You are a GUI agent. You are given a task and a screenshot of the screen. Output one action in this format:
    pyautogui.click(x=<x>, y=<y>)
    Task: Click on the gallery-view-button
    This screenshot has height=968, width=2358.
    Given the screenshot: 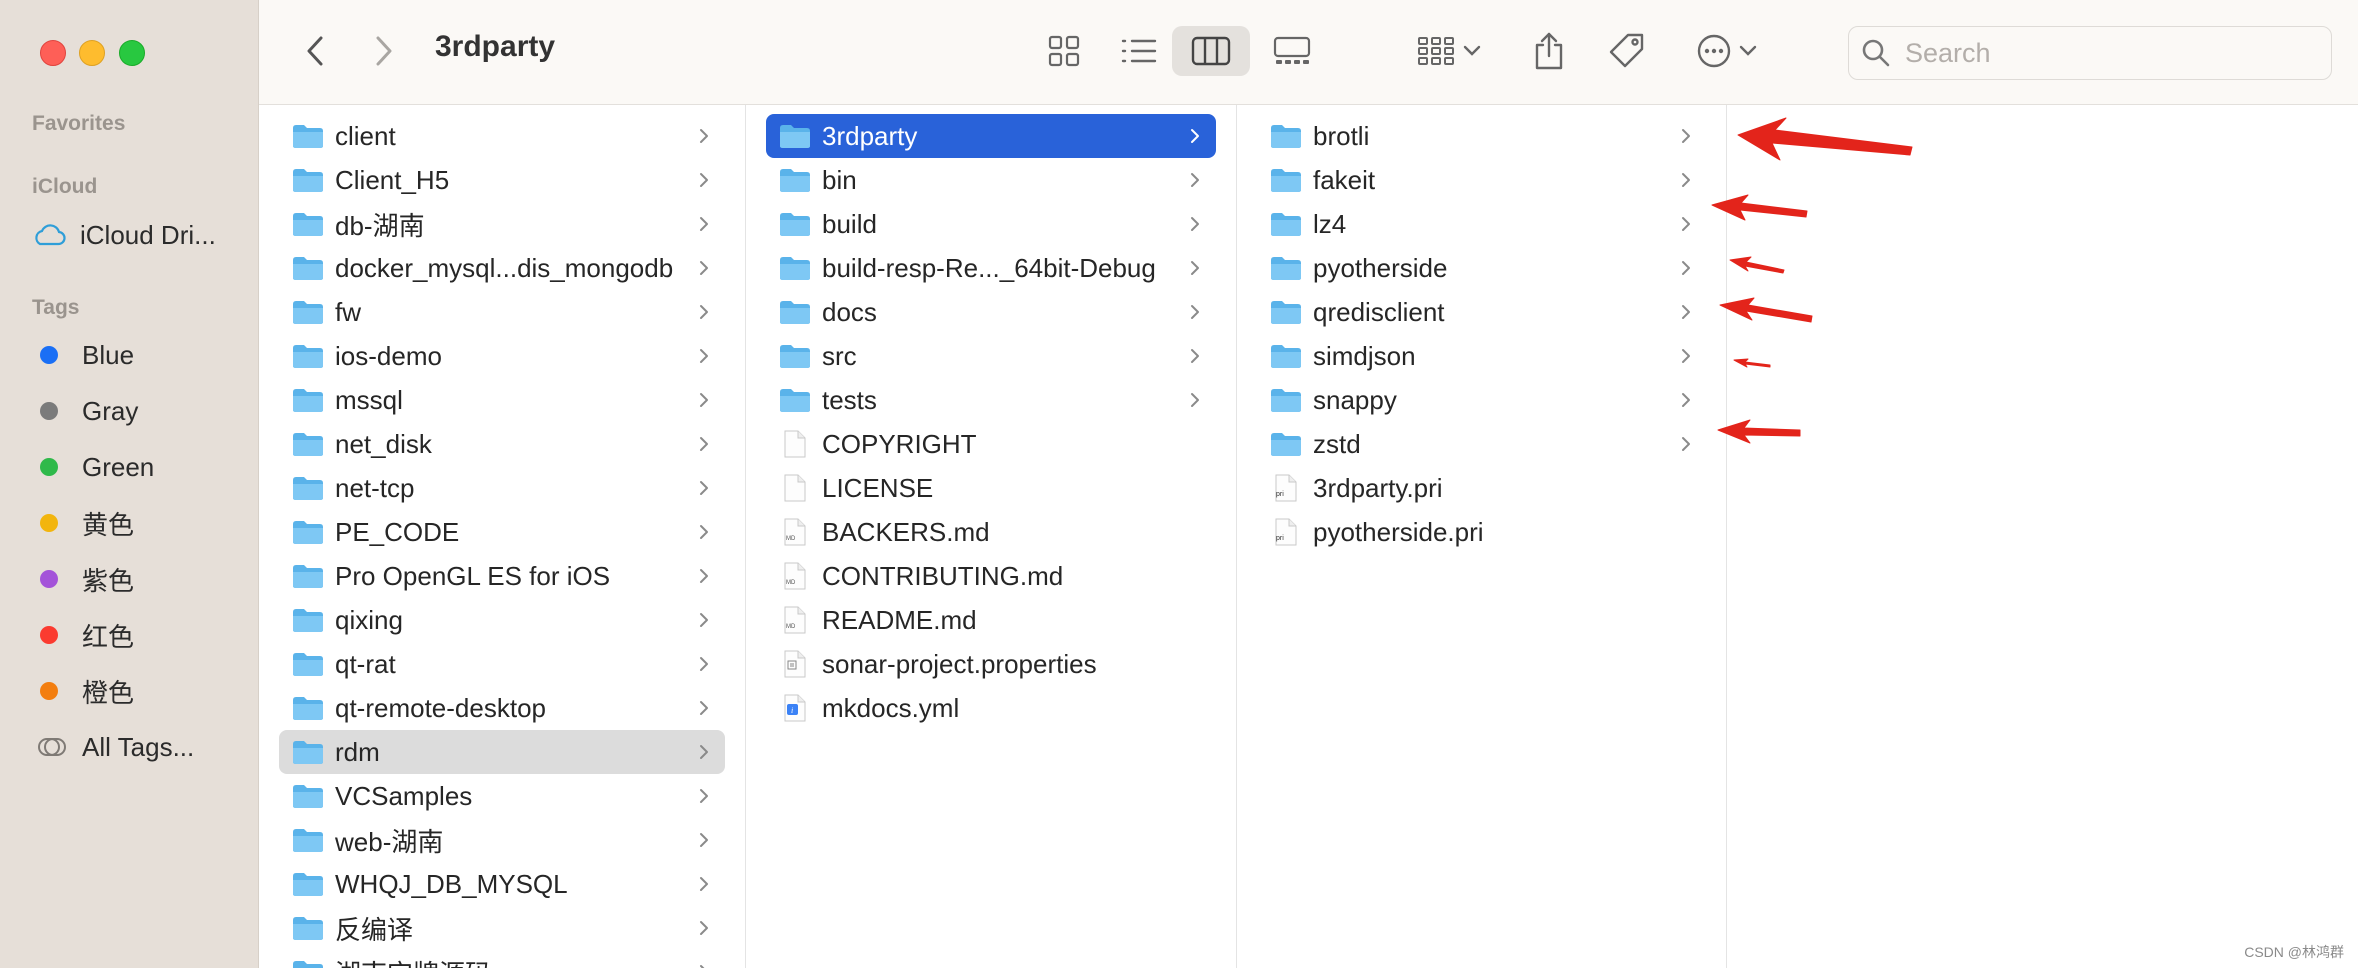 What is the action you would take?
    pyautogui.click(x=1292, y=51)
    